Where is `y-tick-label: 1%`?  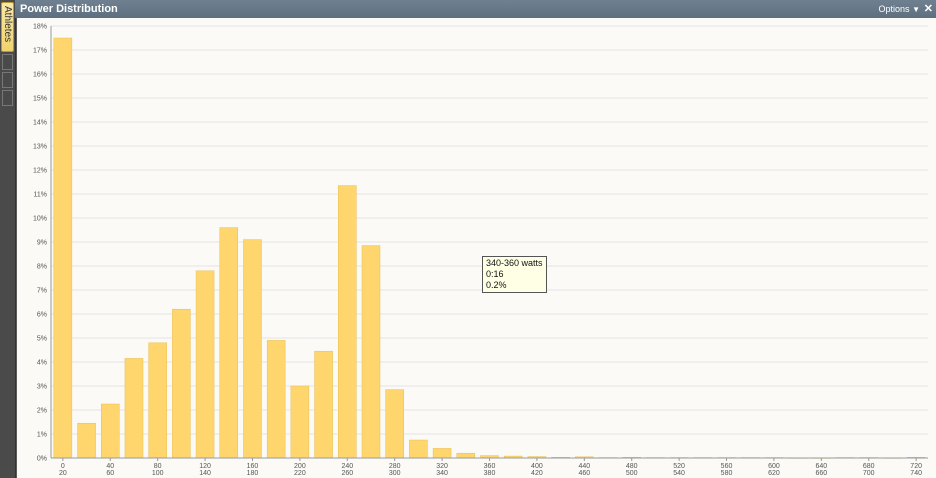 y-tick-label: 1% is located at coordinates (42, 435).